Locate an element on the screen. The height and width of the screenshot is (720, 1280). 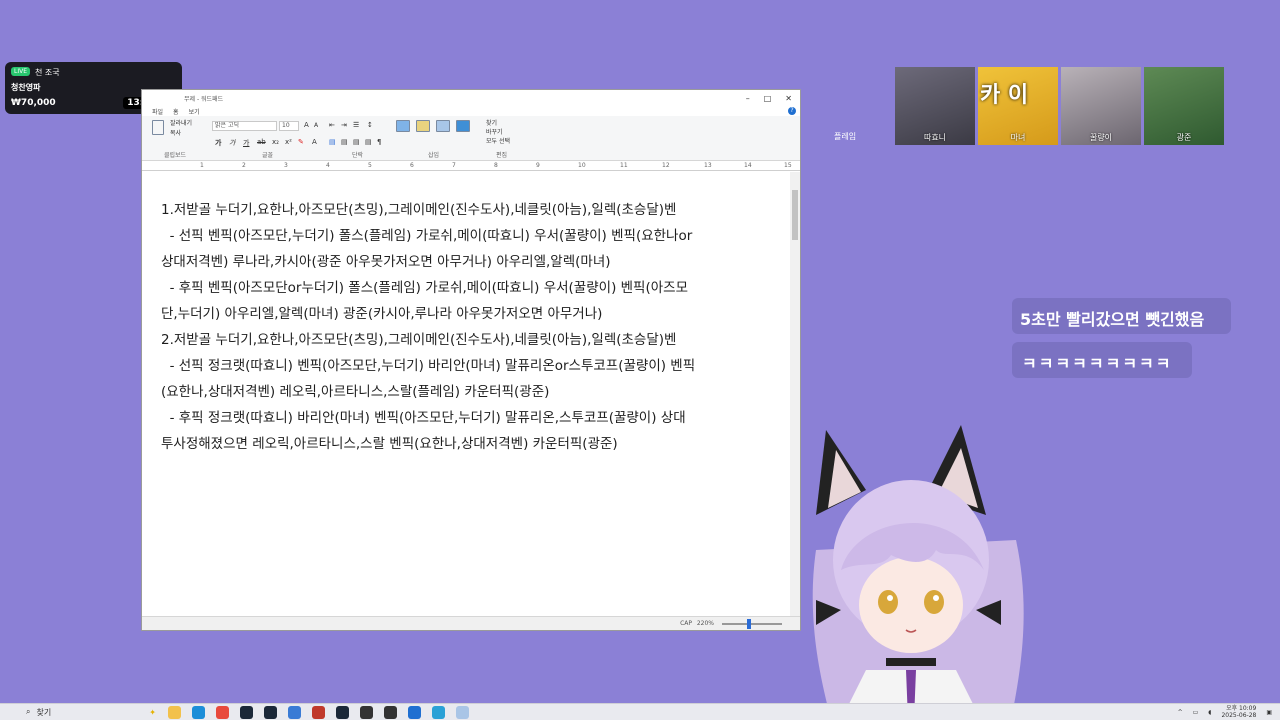
minimize-button: – is located at coordinates (748, 98).